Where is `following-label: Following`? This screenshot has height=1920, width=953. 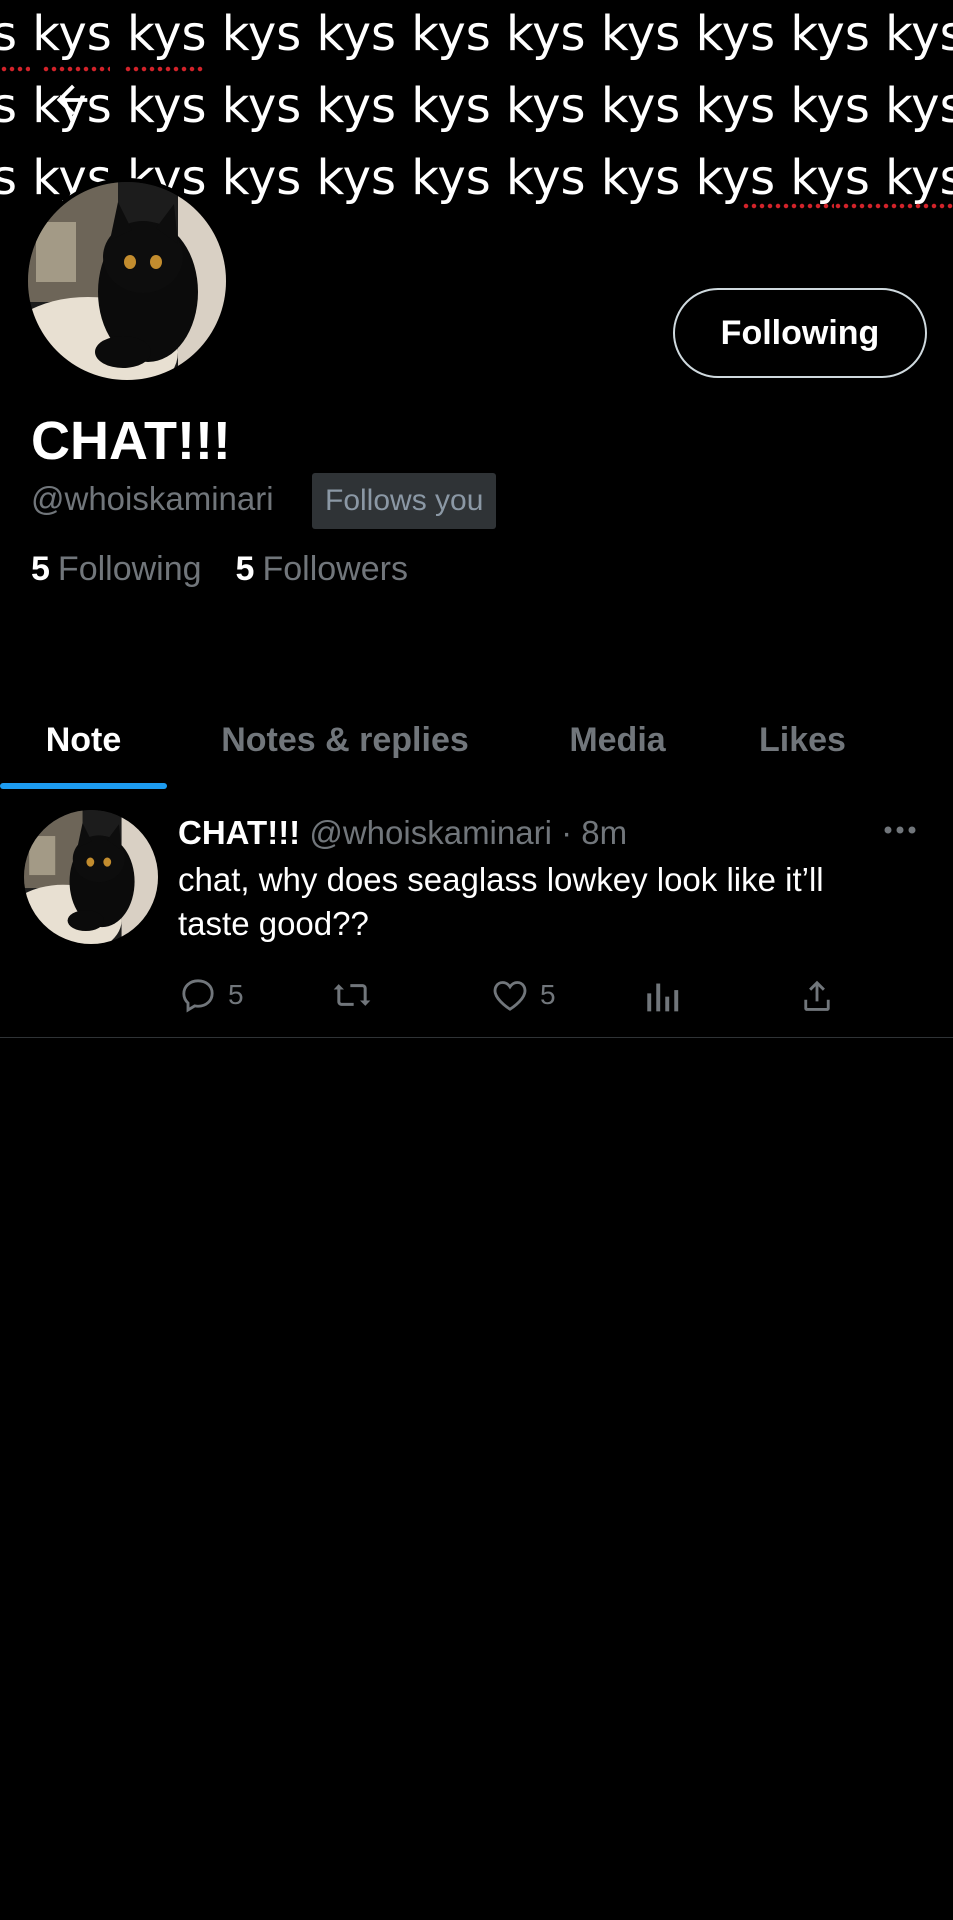 following-label: Following is located at coordinates (129, 569).